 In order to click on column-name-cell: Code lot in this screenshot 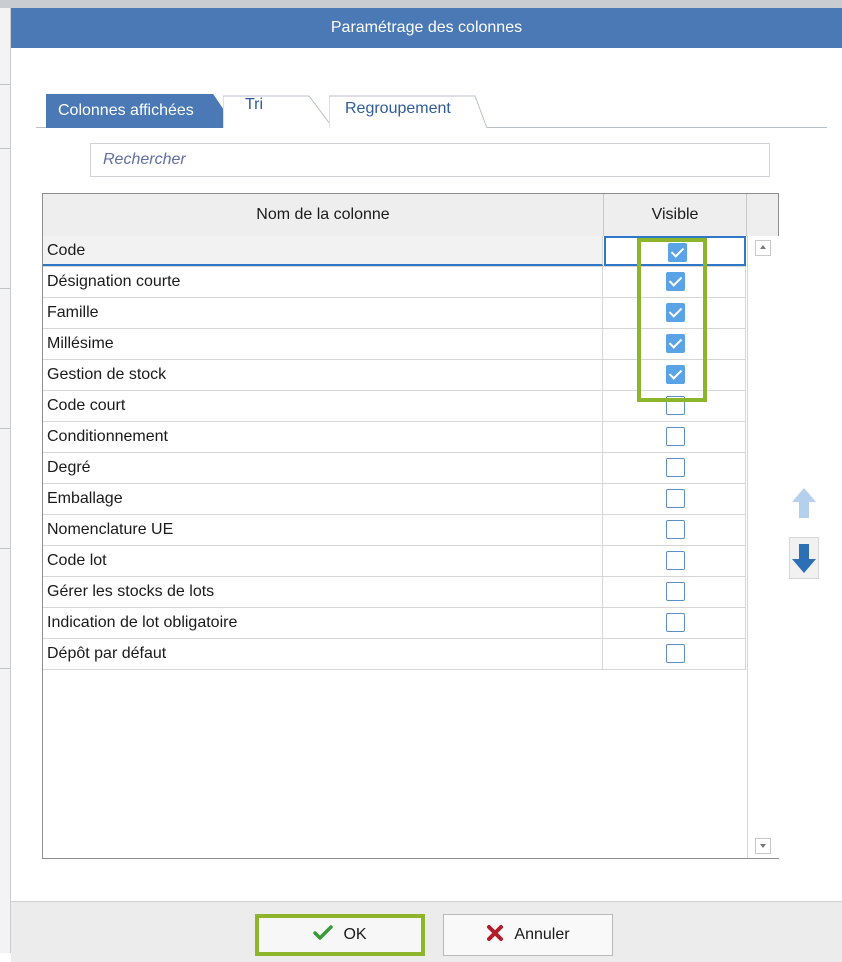, I will do `click(323, 561)`.